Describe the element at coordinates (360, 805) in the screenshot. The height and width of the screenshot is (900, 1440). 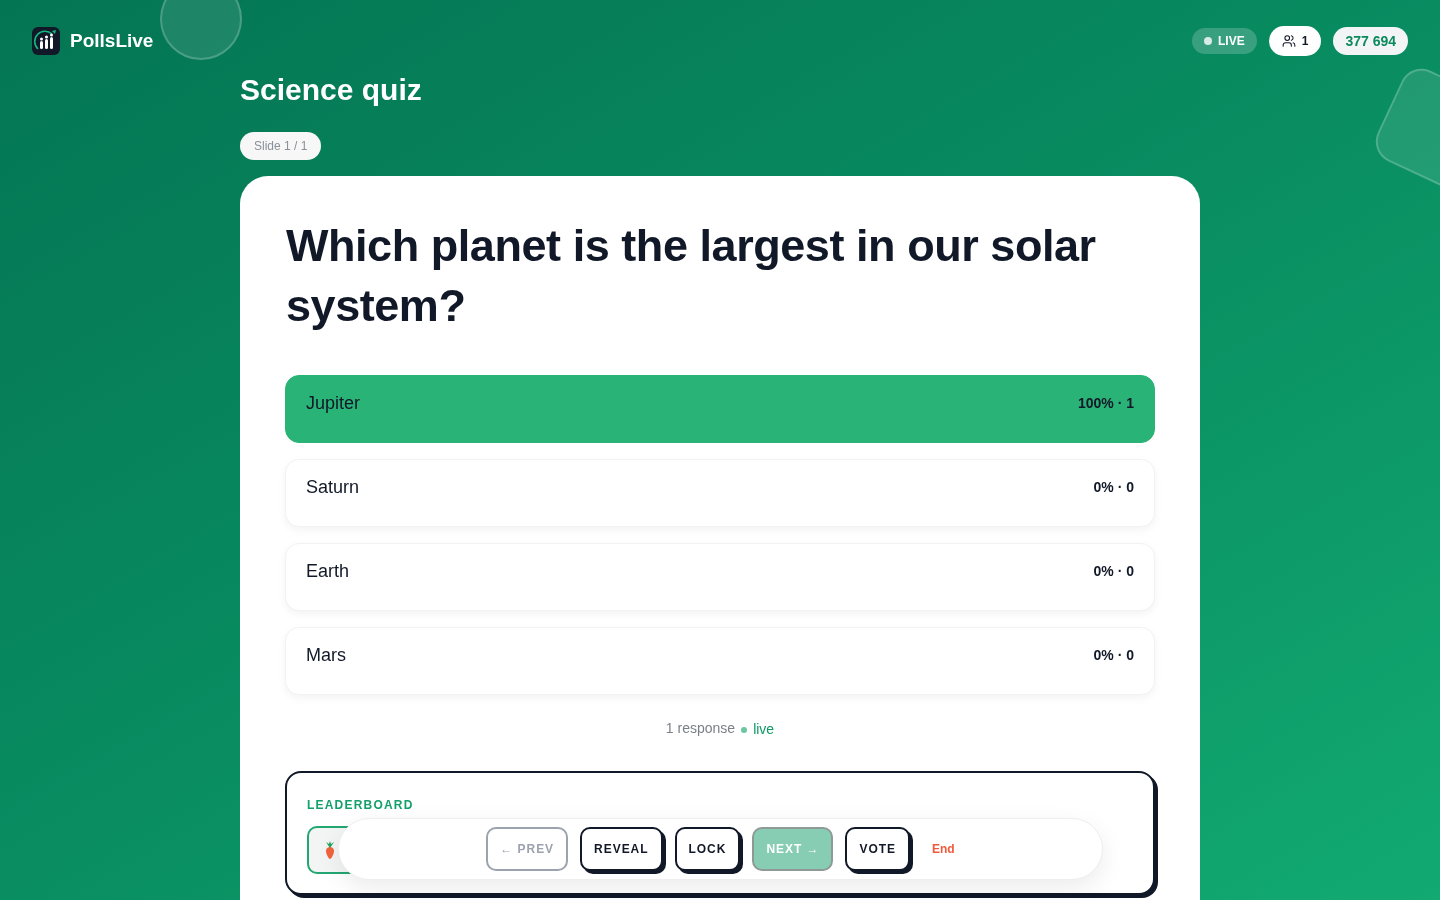
I see `leaderboard-title: LEADERBOARD` at that location.